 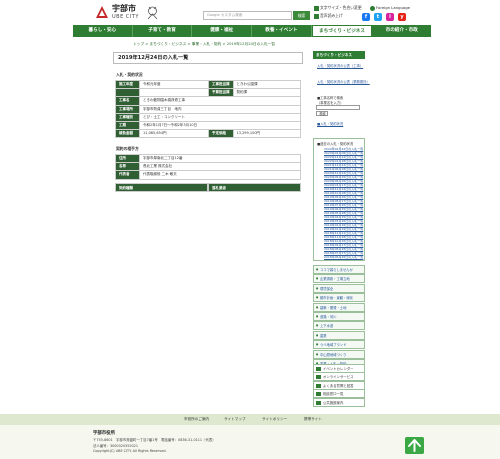 I want to click on utility-label: 相談窓口一覧, so click(x=333, y=394).